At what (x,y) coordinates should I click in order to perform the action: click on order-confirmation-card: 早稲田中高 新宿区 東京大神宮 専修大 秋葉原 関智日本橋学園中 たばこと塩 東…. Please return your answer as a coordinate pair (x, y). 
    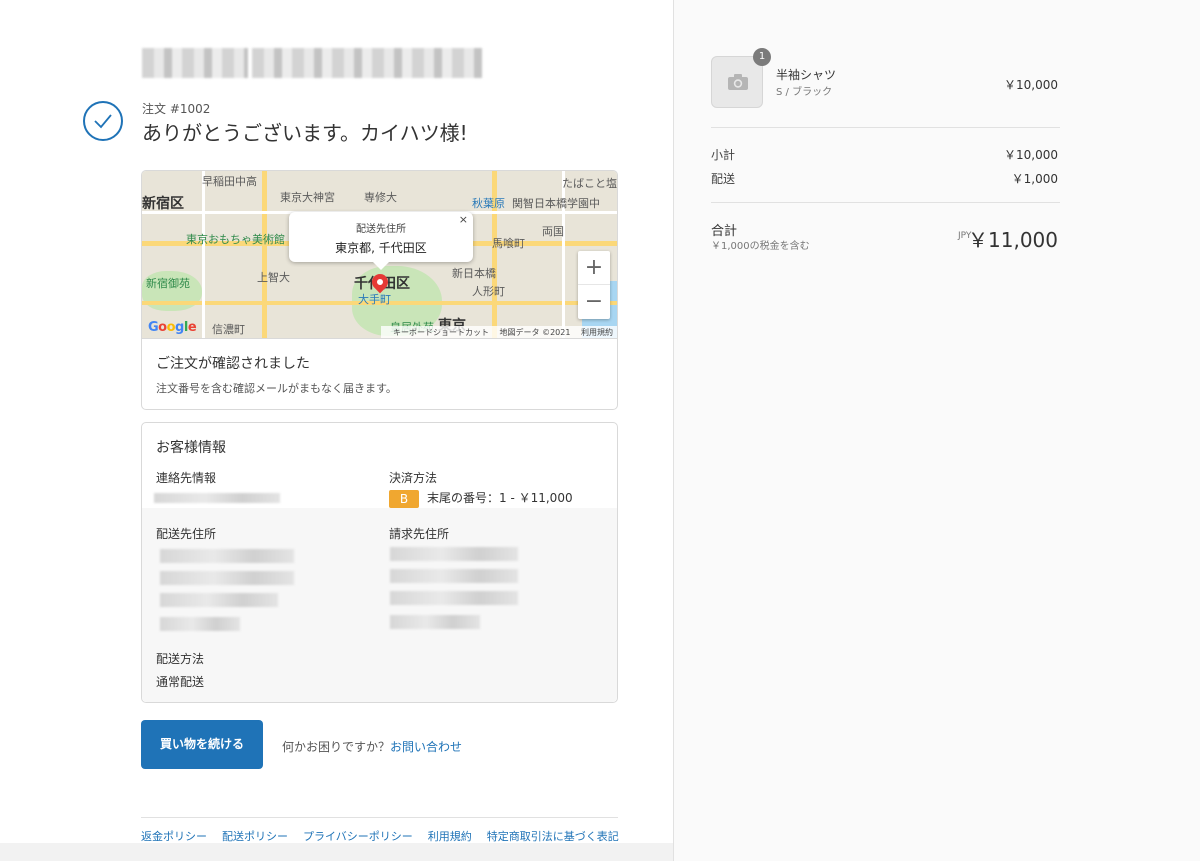
    Looking at the image, I should click on (379, 290).